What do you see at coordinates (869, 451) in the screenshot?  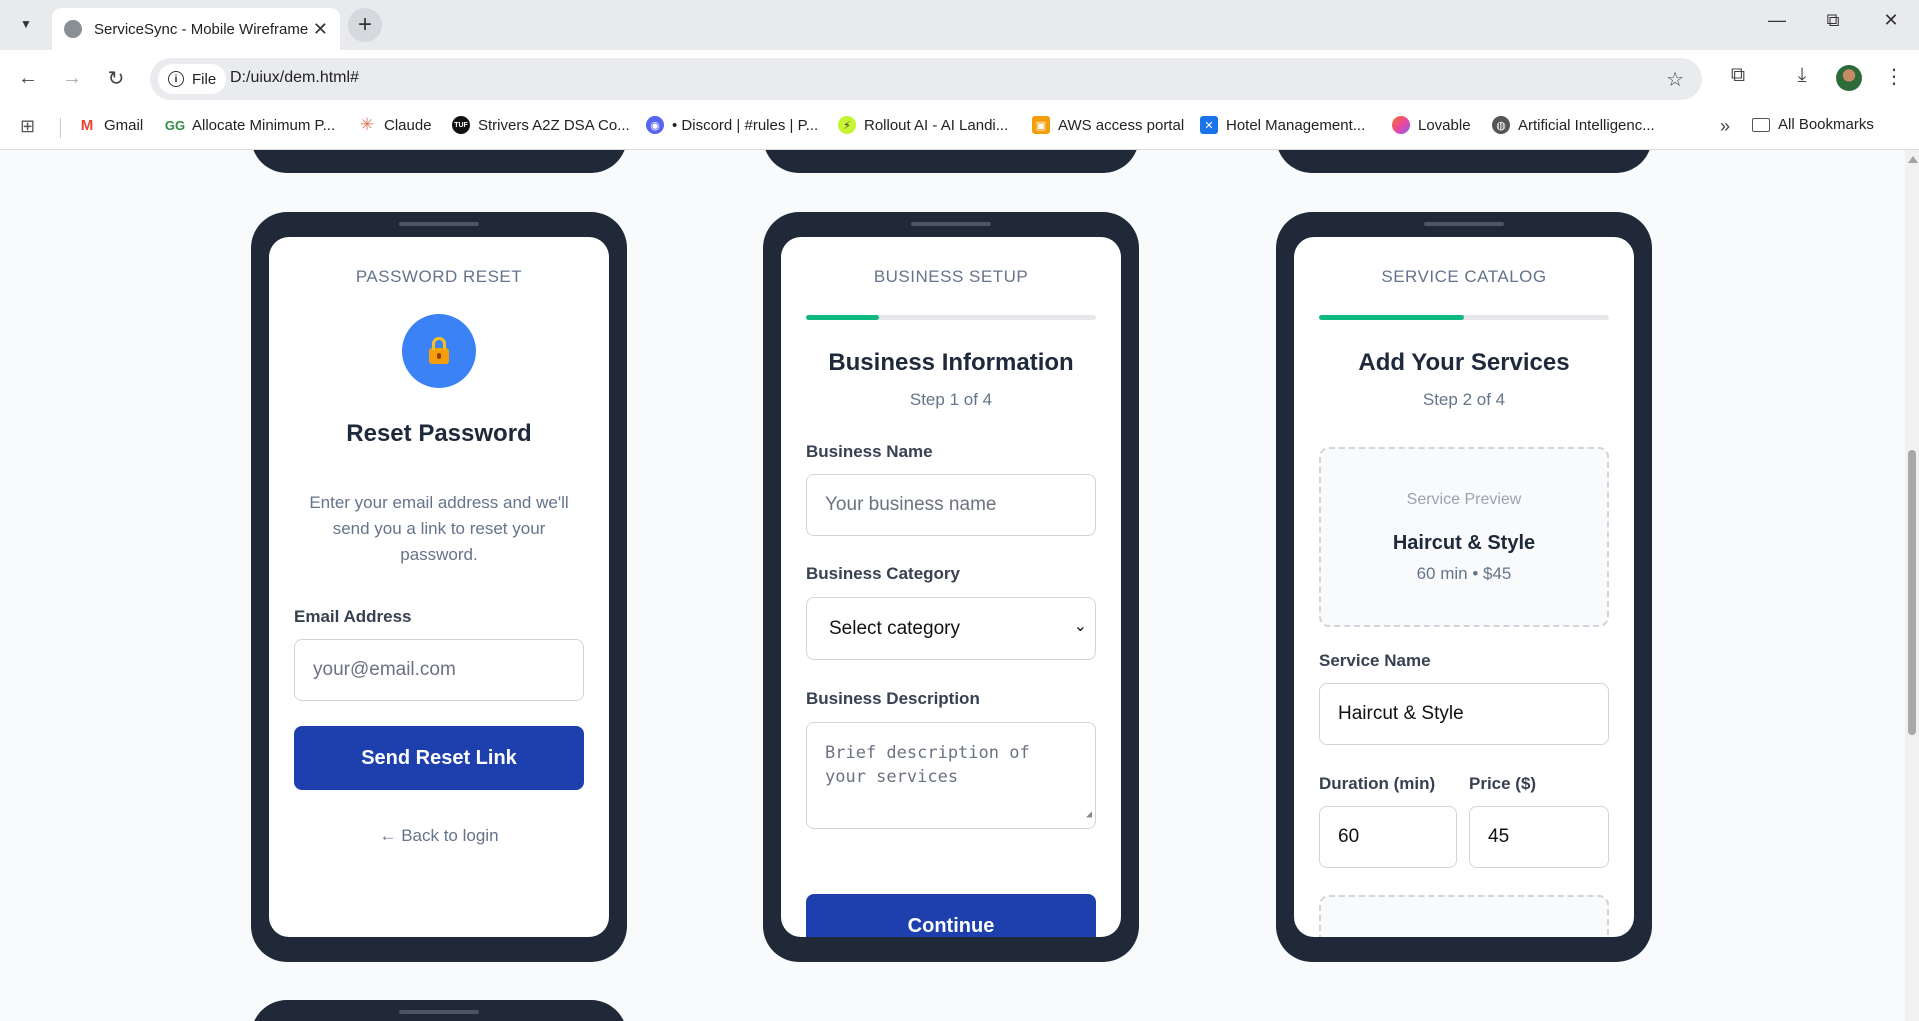 I see `business-name-label: Business Name` at bounding box center [869, 451].